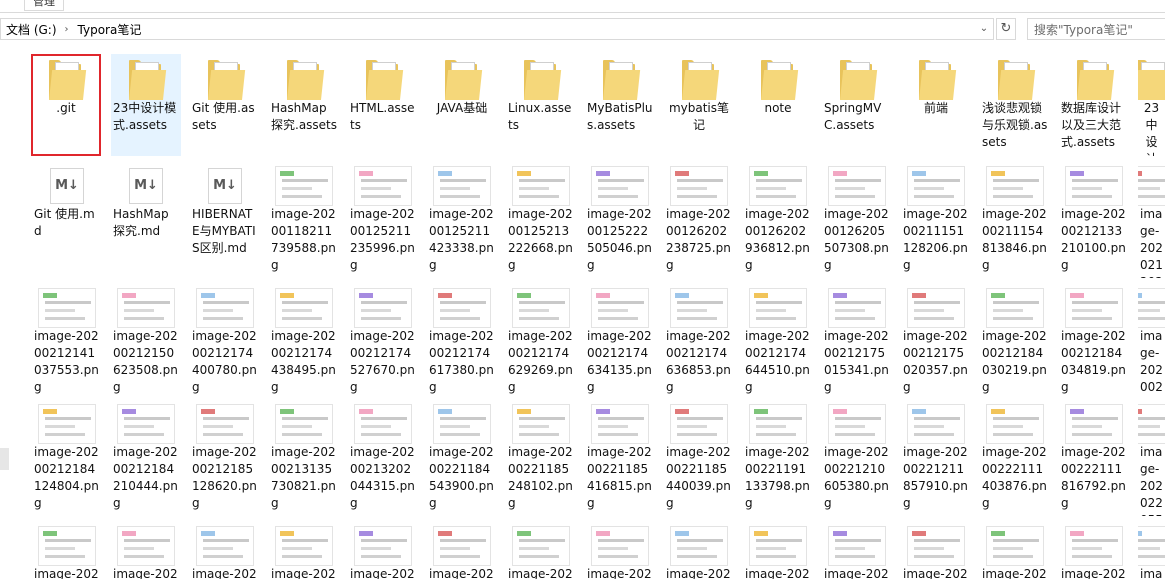  Describe the element at coordinates (304, 338) in the screenshot. I see `image-file-item: image-20200212174438495.png` at that location.